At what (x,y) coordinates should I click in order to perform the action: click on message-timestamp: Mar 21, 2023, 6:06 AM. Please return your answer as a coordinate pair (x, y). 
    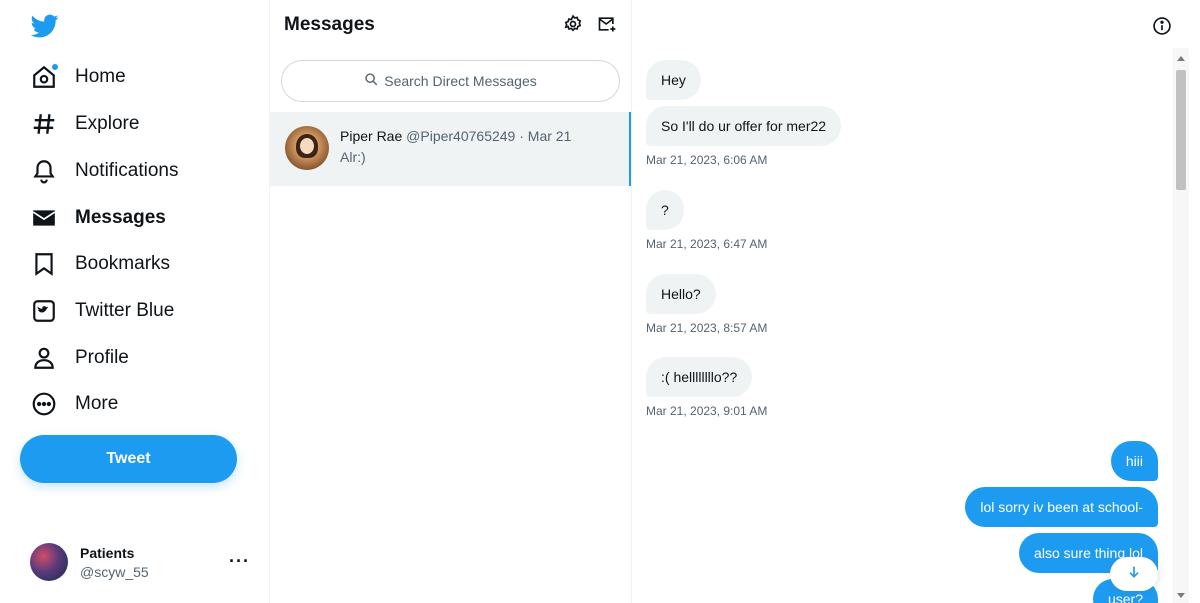
    Looking at the image, I should click on (707, 160).